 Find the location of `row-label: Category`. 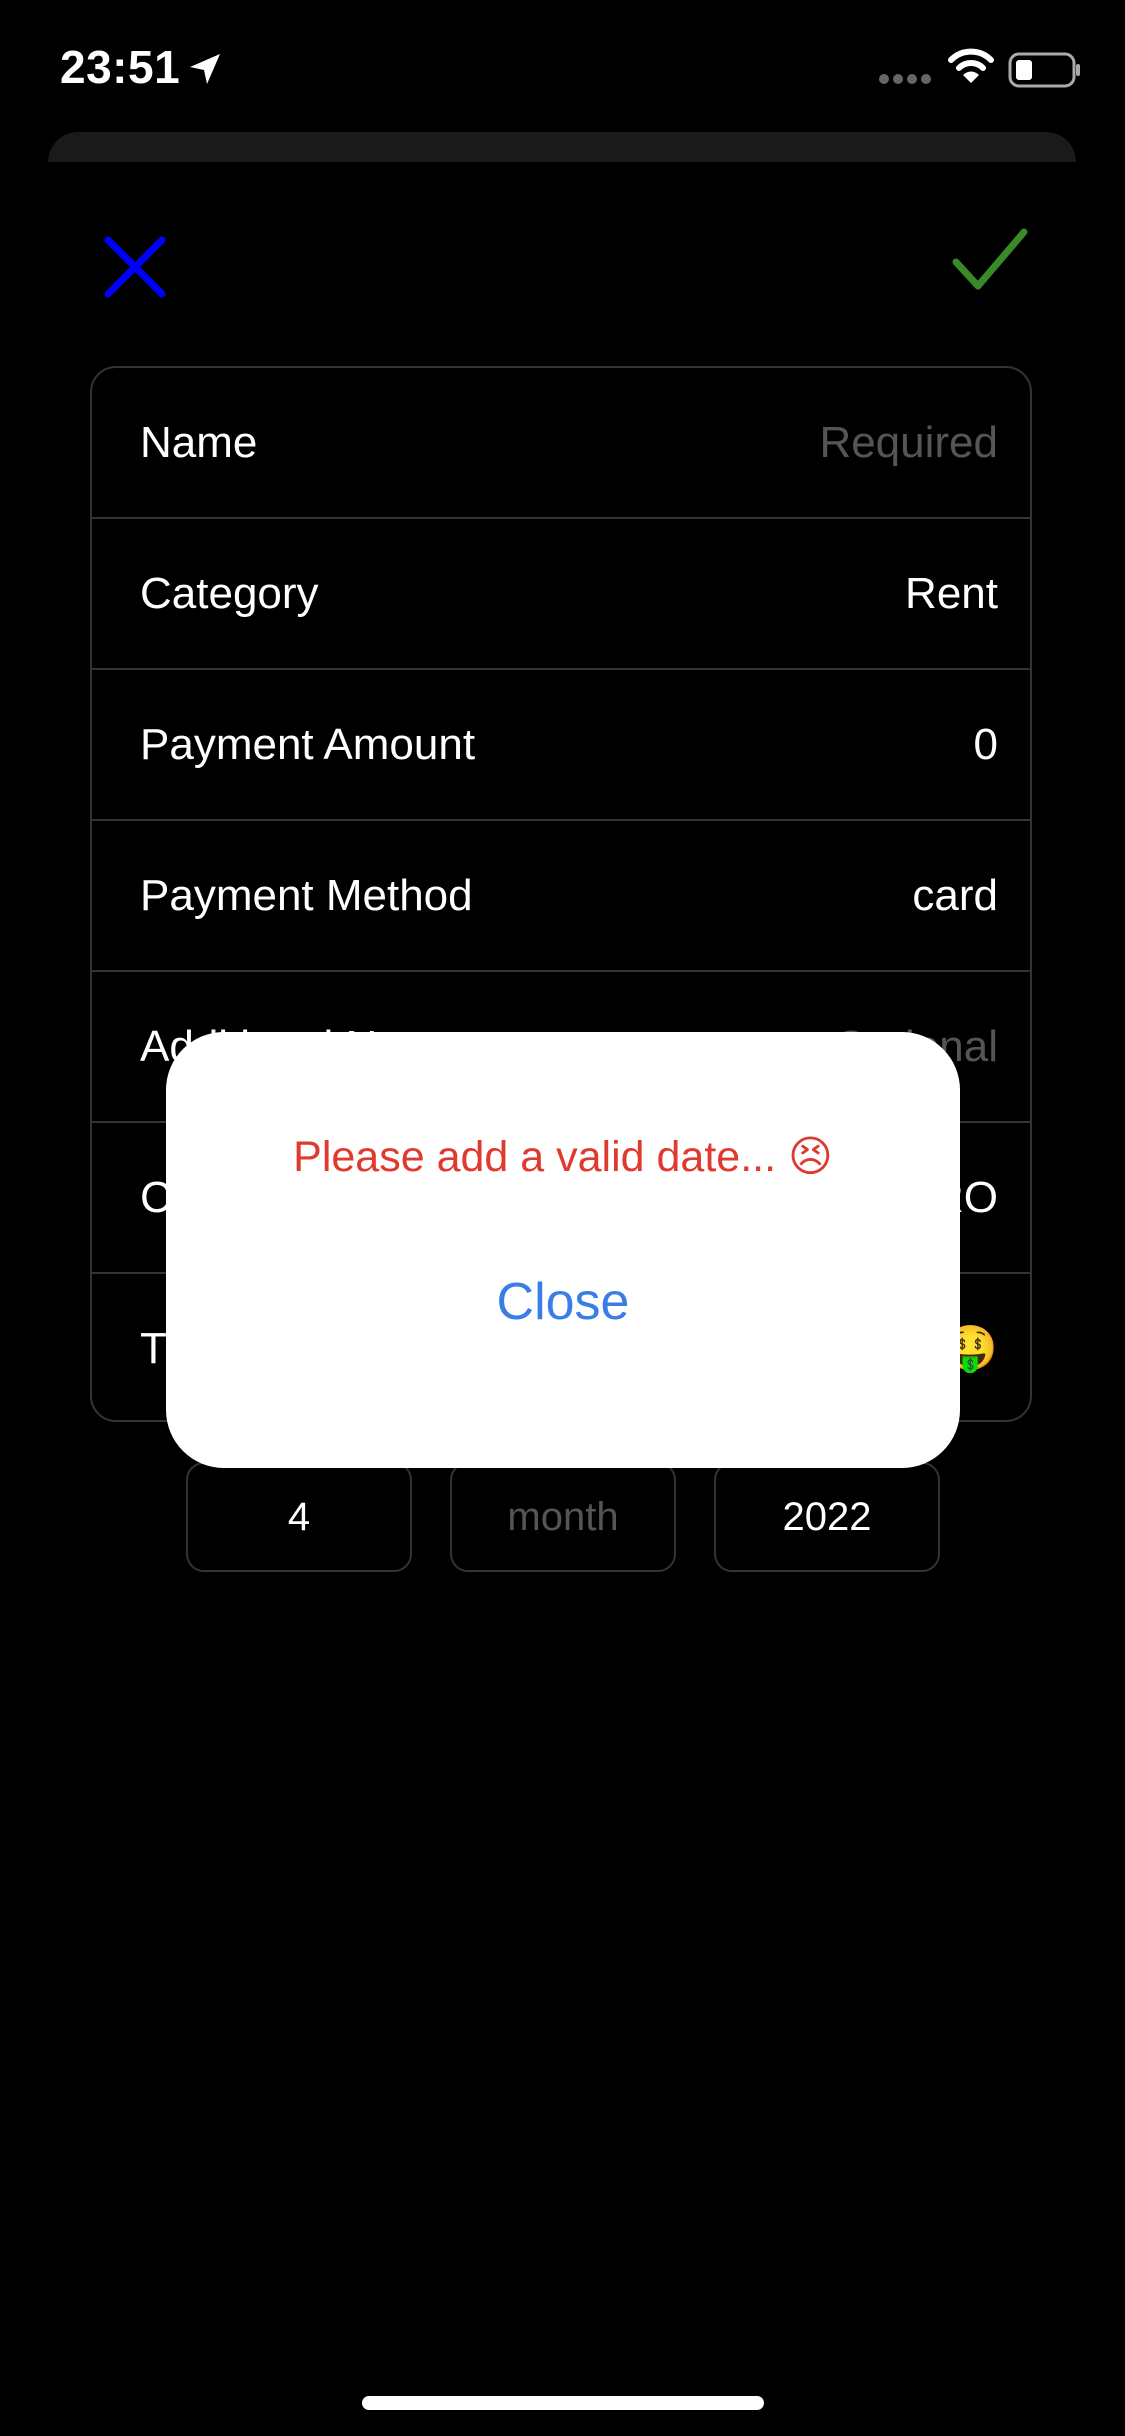

row-label: Category is located at coordinates (229, 593).